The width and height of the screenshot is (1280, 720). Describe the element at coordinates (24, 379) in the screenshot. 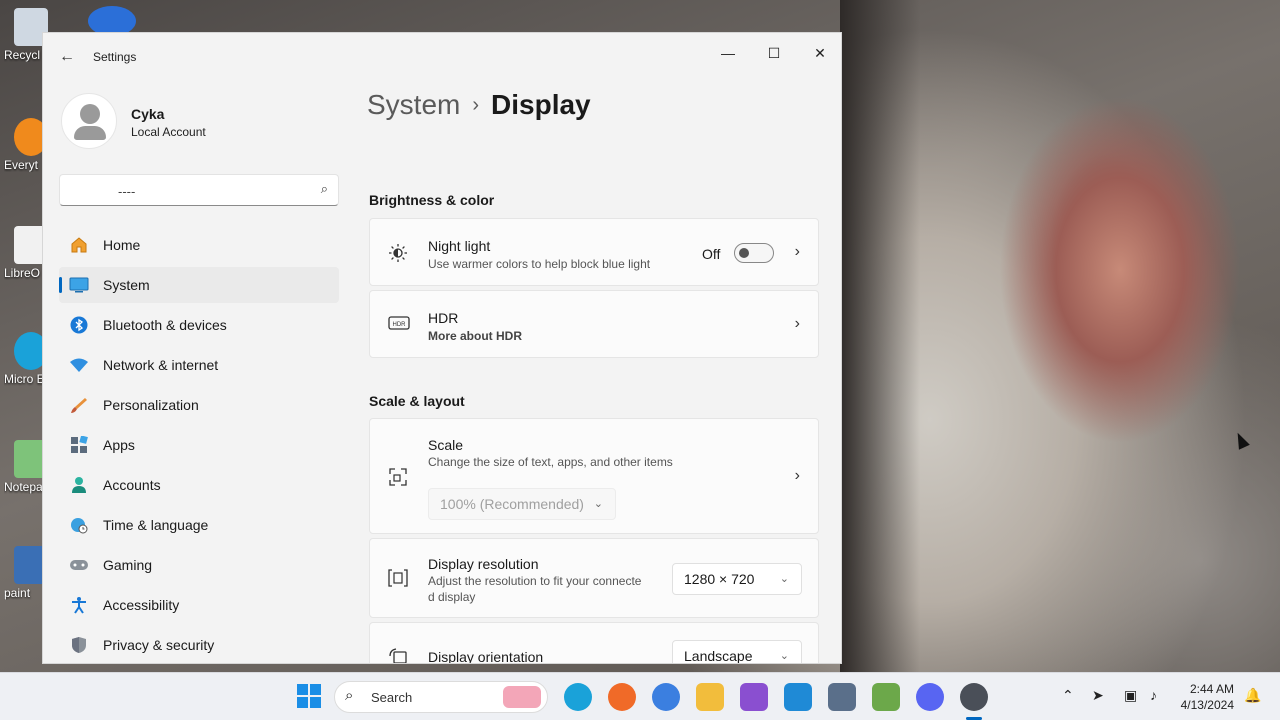

I see `desktop-icon-label: Micro Edg` at that location.